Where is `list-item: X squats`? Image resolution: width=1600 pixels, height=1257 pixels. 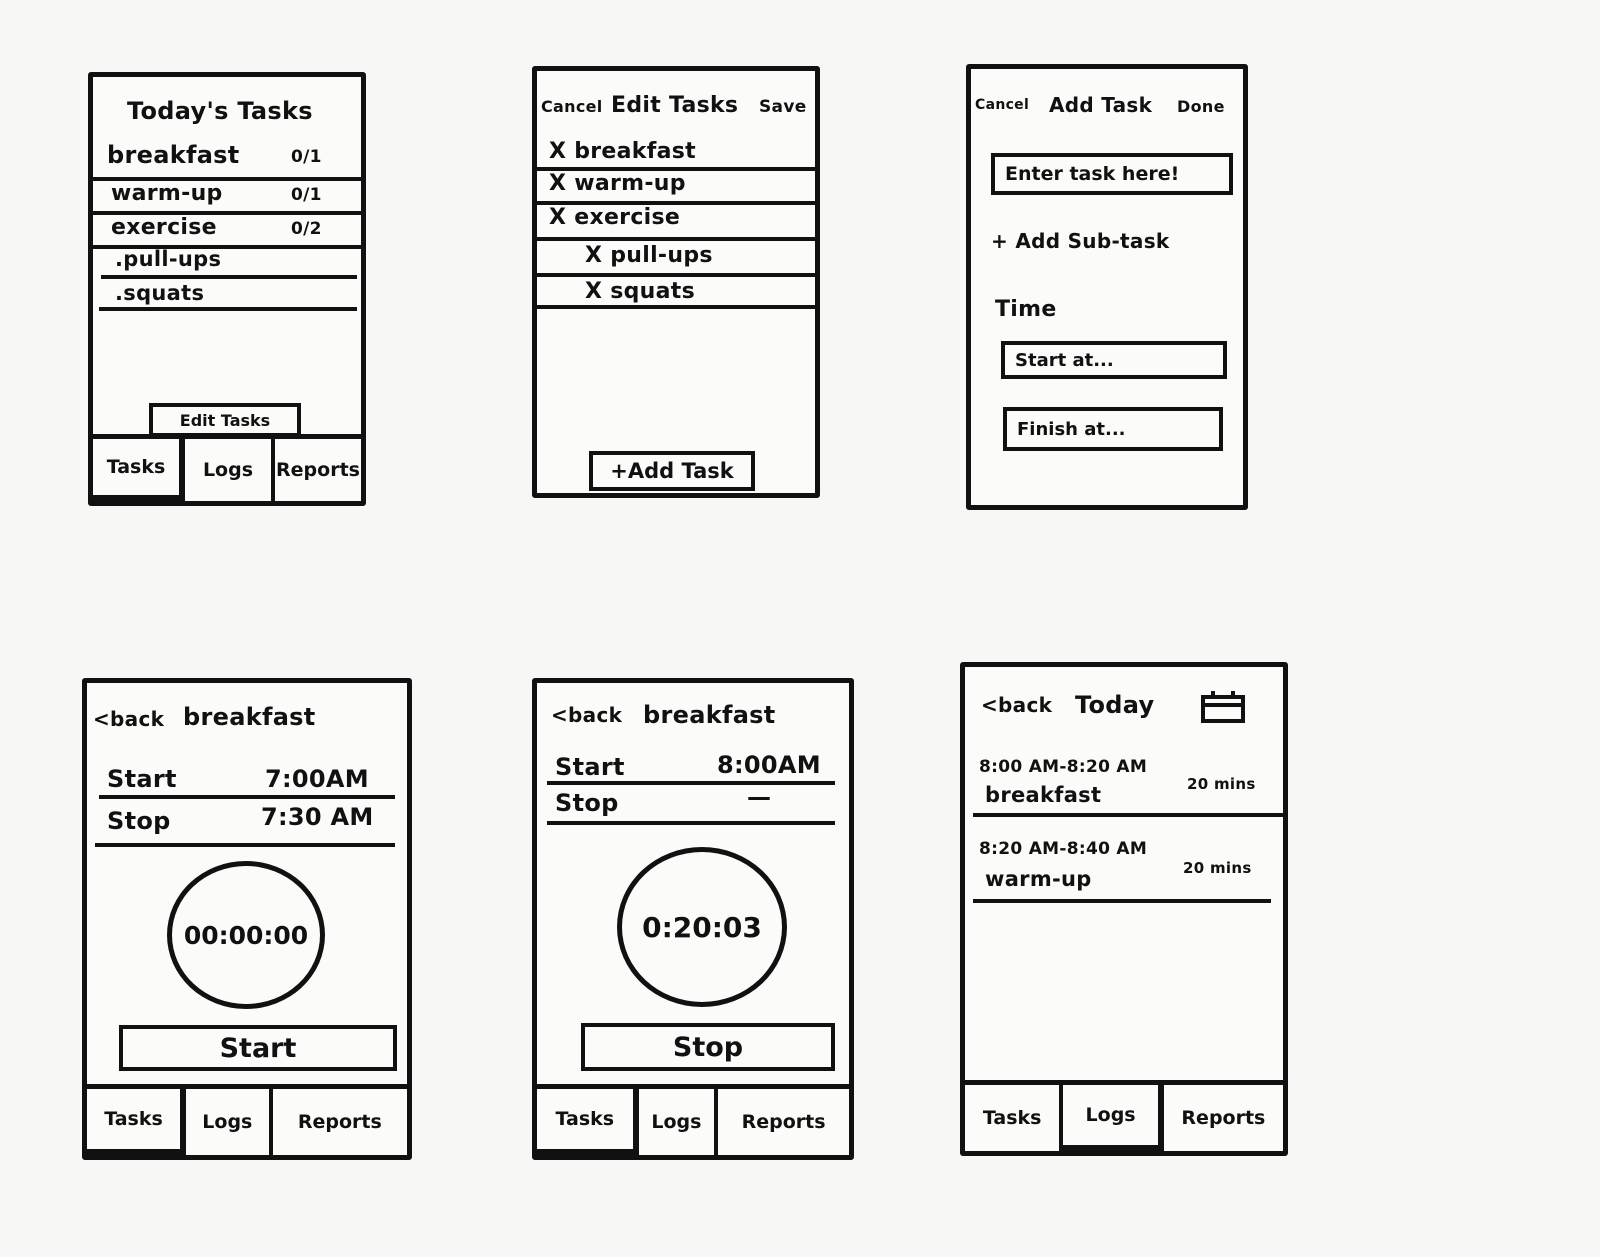 list-item: X squats is located at coordinates (640, 291).